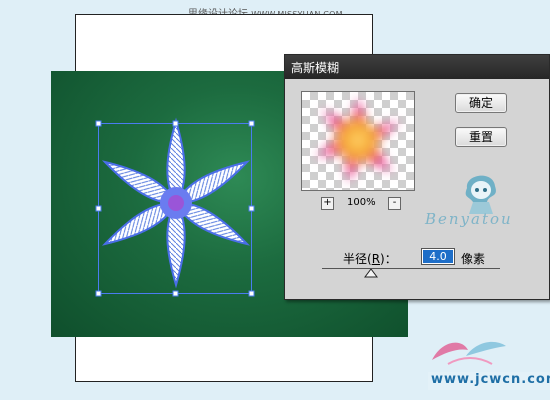  Describe the element at coordinates (315, 68) in the screenshot. I see `dialog-title: 高斯模糊` at that location.